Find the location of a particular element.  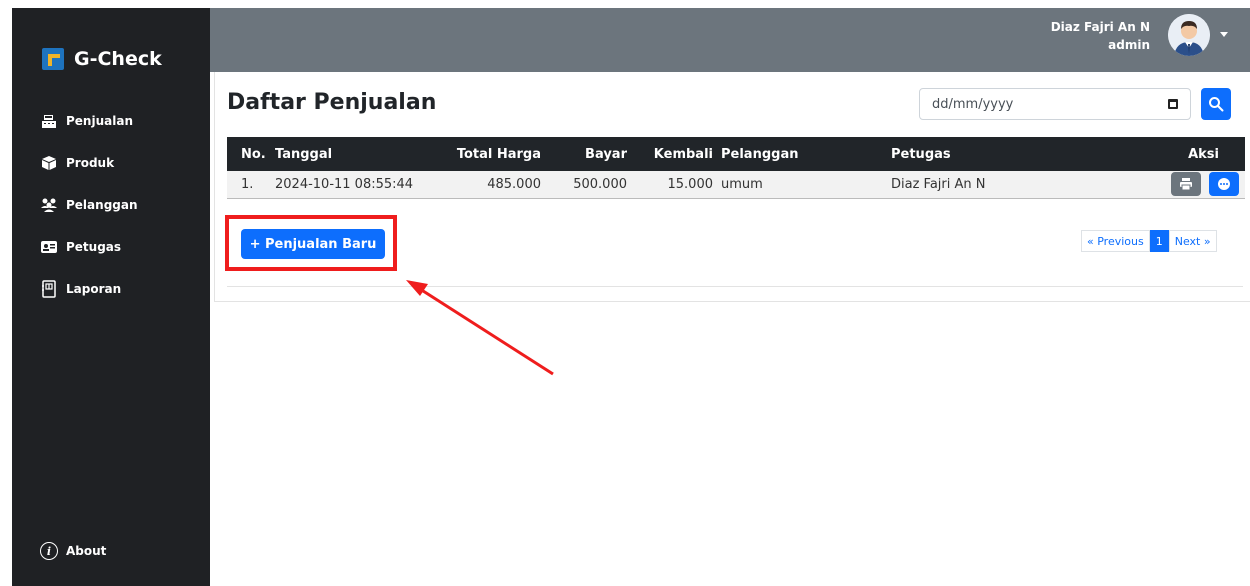

brand-logo-icon is located at coordinates (53, 59).